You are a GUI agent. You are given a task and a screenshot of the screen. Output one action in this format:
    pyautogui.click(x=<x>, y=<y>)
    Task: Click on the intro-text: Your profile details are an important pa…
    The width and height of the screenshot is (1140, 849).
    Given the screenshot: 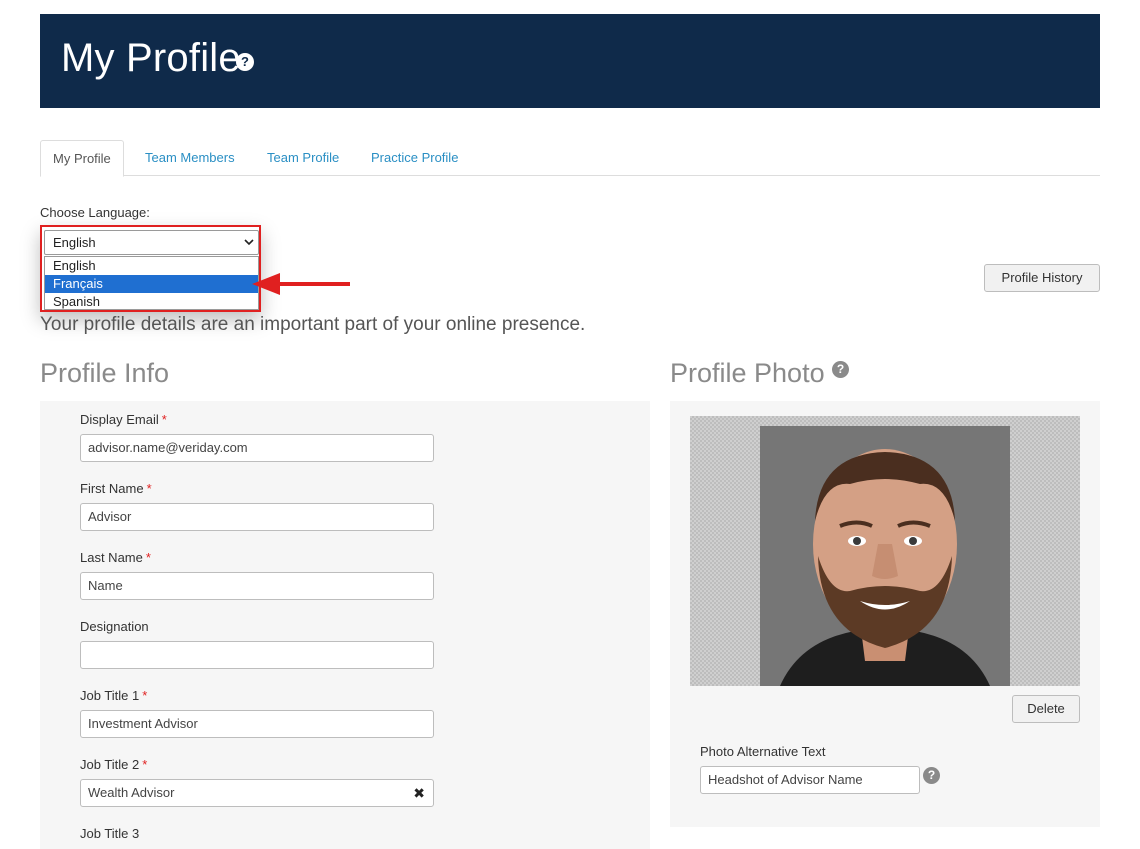 What is the action you would take?
    pyautogui.click(x=313, y=324)
    